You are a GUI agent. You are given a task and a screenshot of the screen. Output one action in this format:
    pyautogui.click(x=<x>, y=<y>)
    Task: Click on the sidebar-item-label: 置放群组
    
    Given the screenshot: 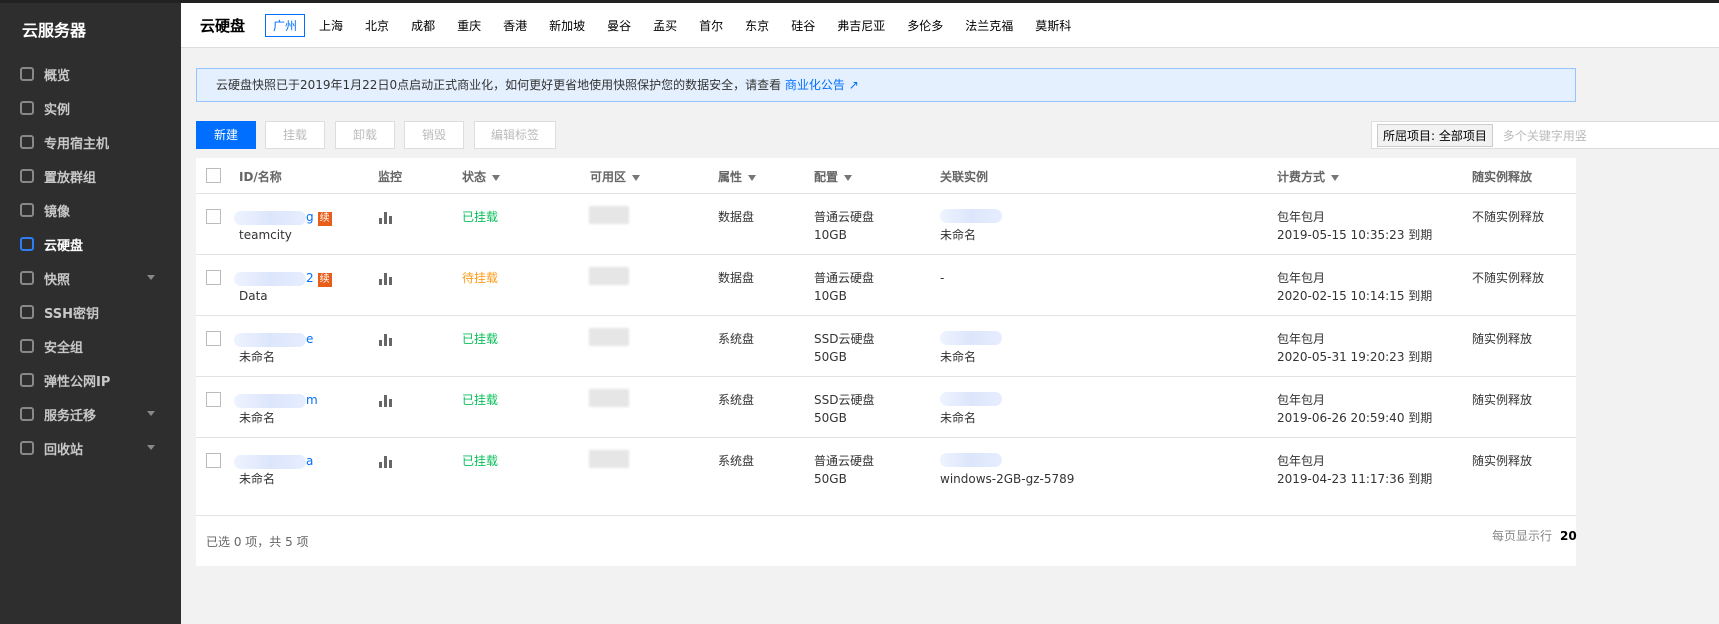 What is the action you would take?
    pyautogui.click(x=70, y=178)
    